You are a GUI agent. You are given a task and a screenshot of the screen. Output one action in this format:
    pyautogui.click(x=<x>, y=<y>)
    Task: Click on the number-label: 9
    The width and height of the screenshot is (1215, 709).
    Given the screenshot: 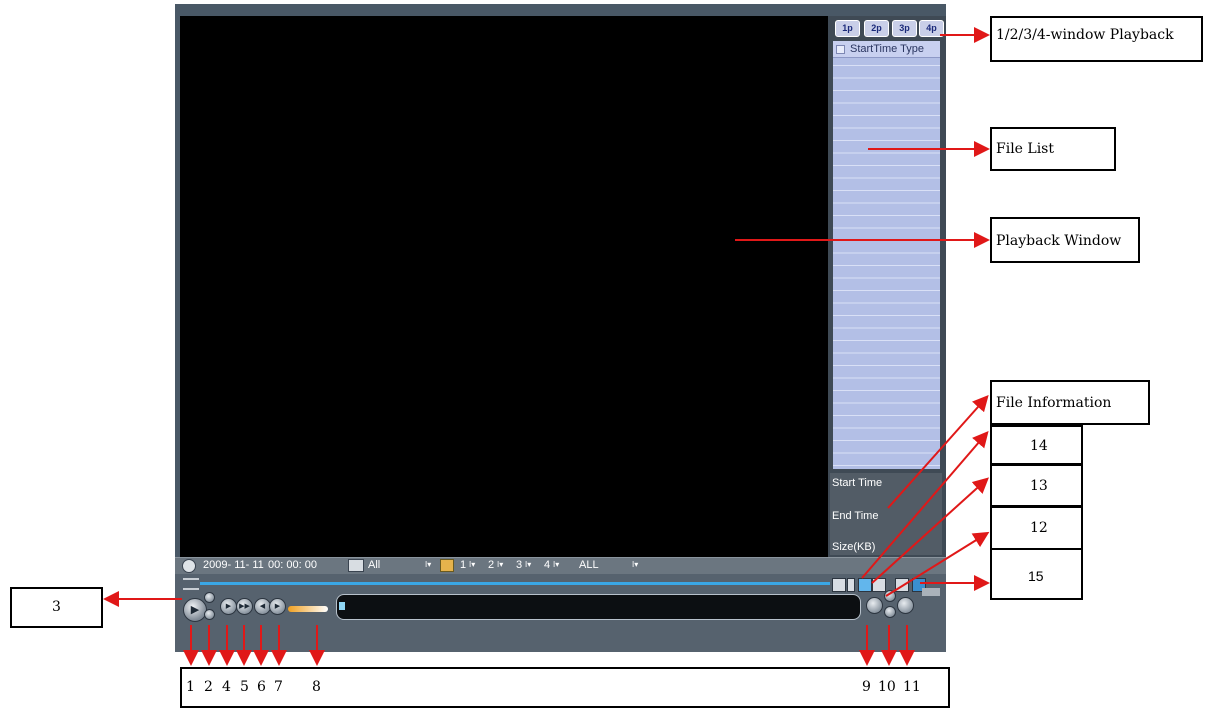 What is the action you would take?
    pyautogui.click(x=866, y=687)
    